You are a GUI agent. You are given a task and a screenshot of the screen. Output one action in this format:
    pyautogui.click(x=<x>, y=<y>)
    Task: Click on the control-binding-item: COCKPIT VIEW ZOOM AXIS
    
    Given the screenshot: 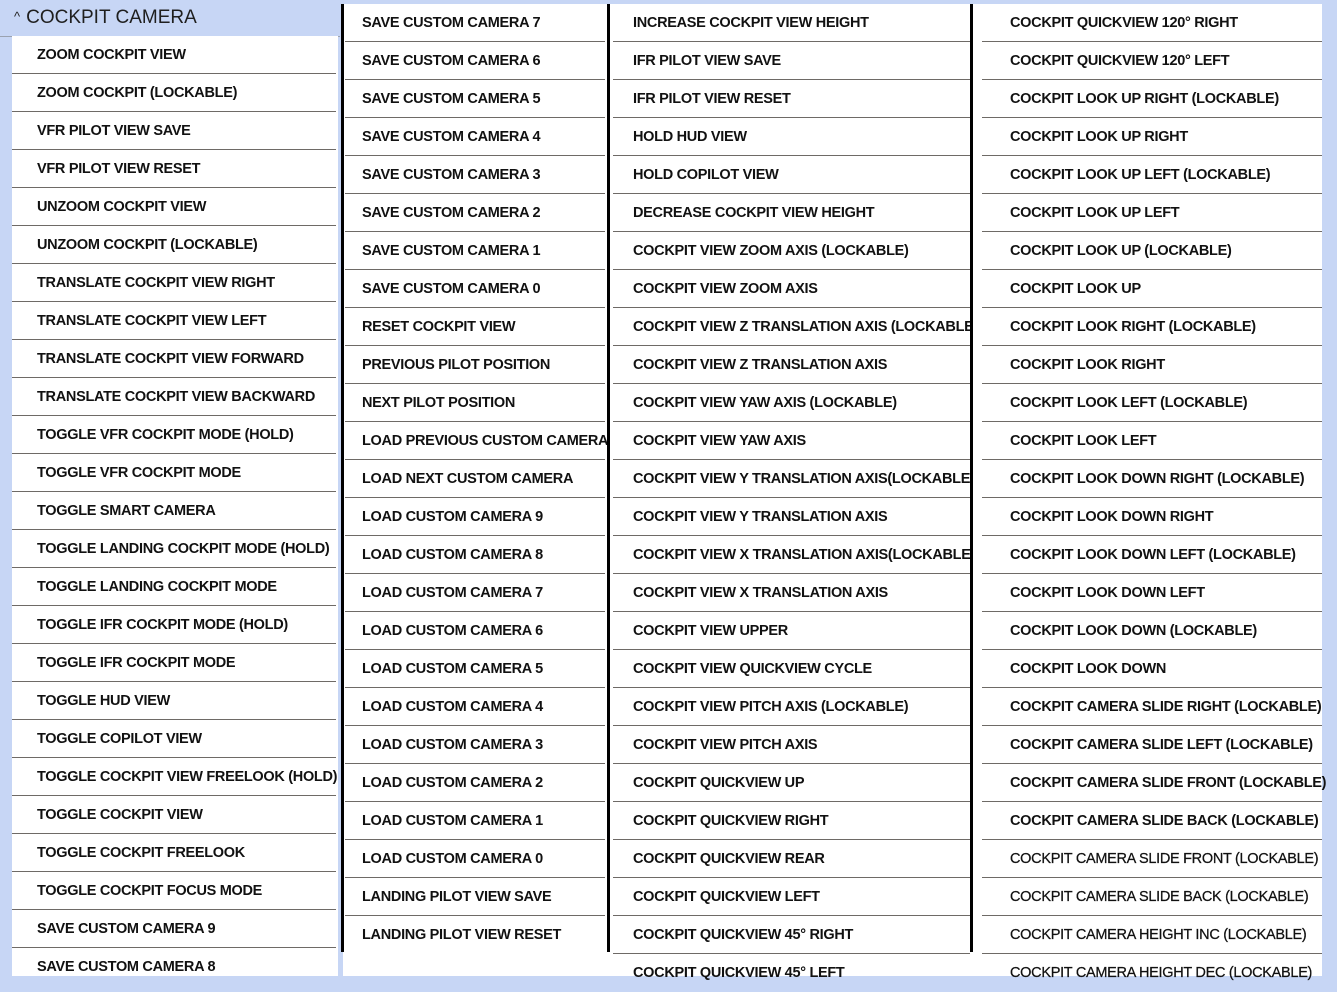 What is the action you would take?
    pyautogui.click(x=791, y=289)
    